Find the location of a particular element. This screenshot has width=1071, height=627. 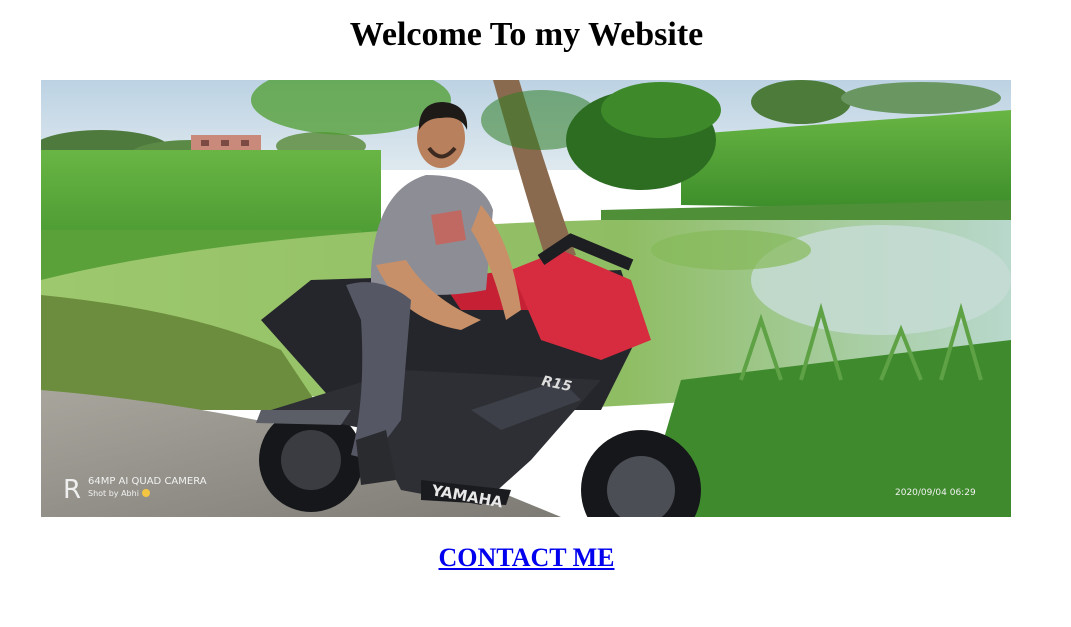

page-title: Welcome To my Website is located at coordinates (526, 34).